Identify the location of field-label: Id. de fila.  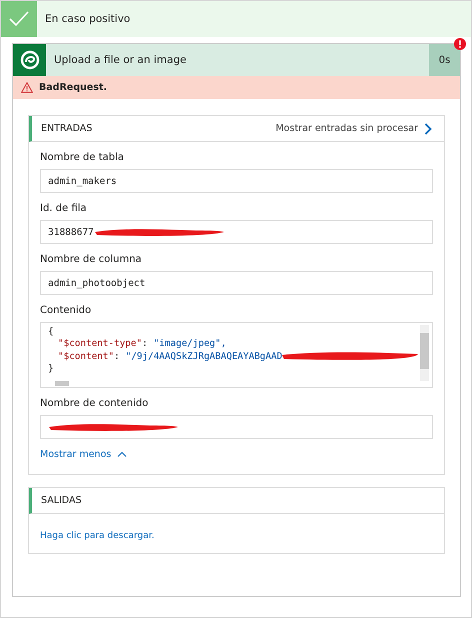
(64, 208).